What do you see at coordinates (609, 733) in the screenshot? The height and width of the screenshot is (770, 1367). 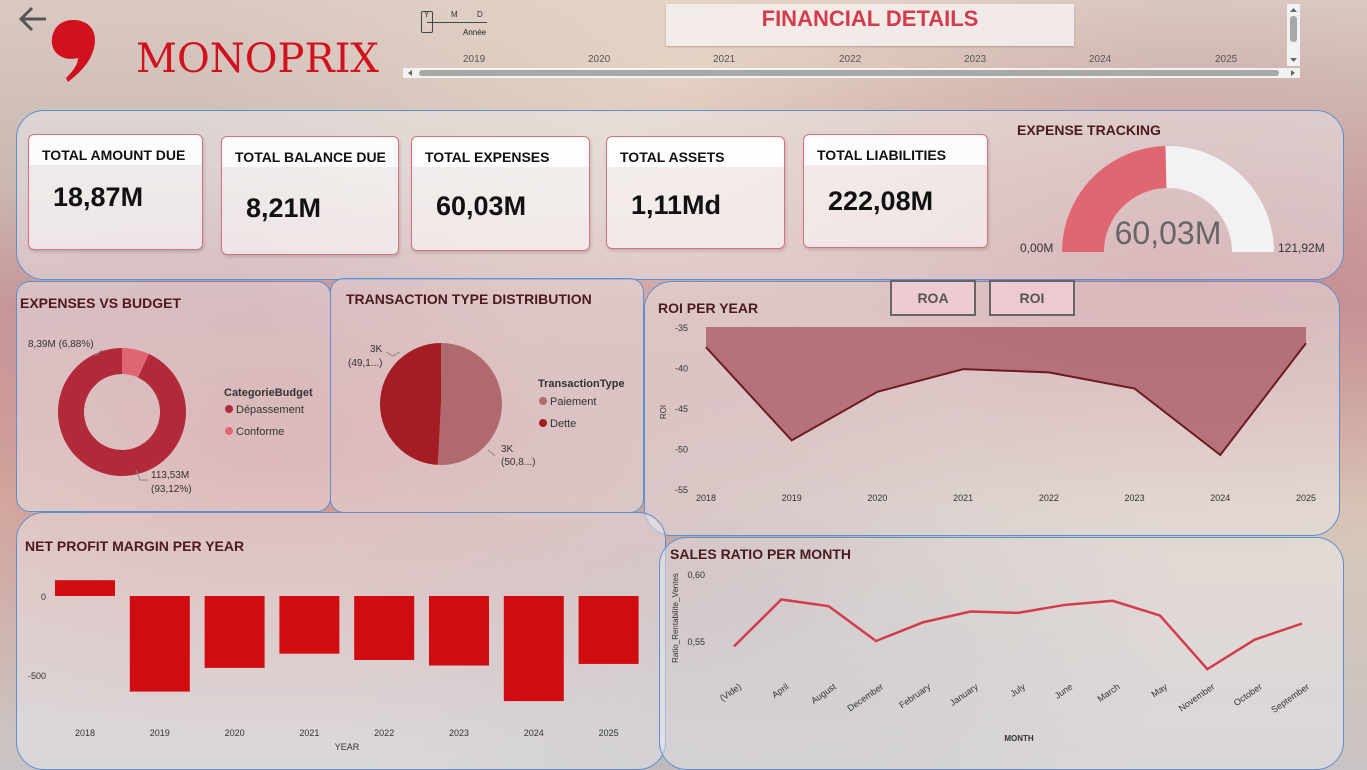 I see `npm-x-tick: 2025` at bounding box center [609, 733].